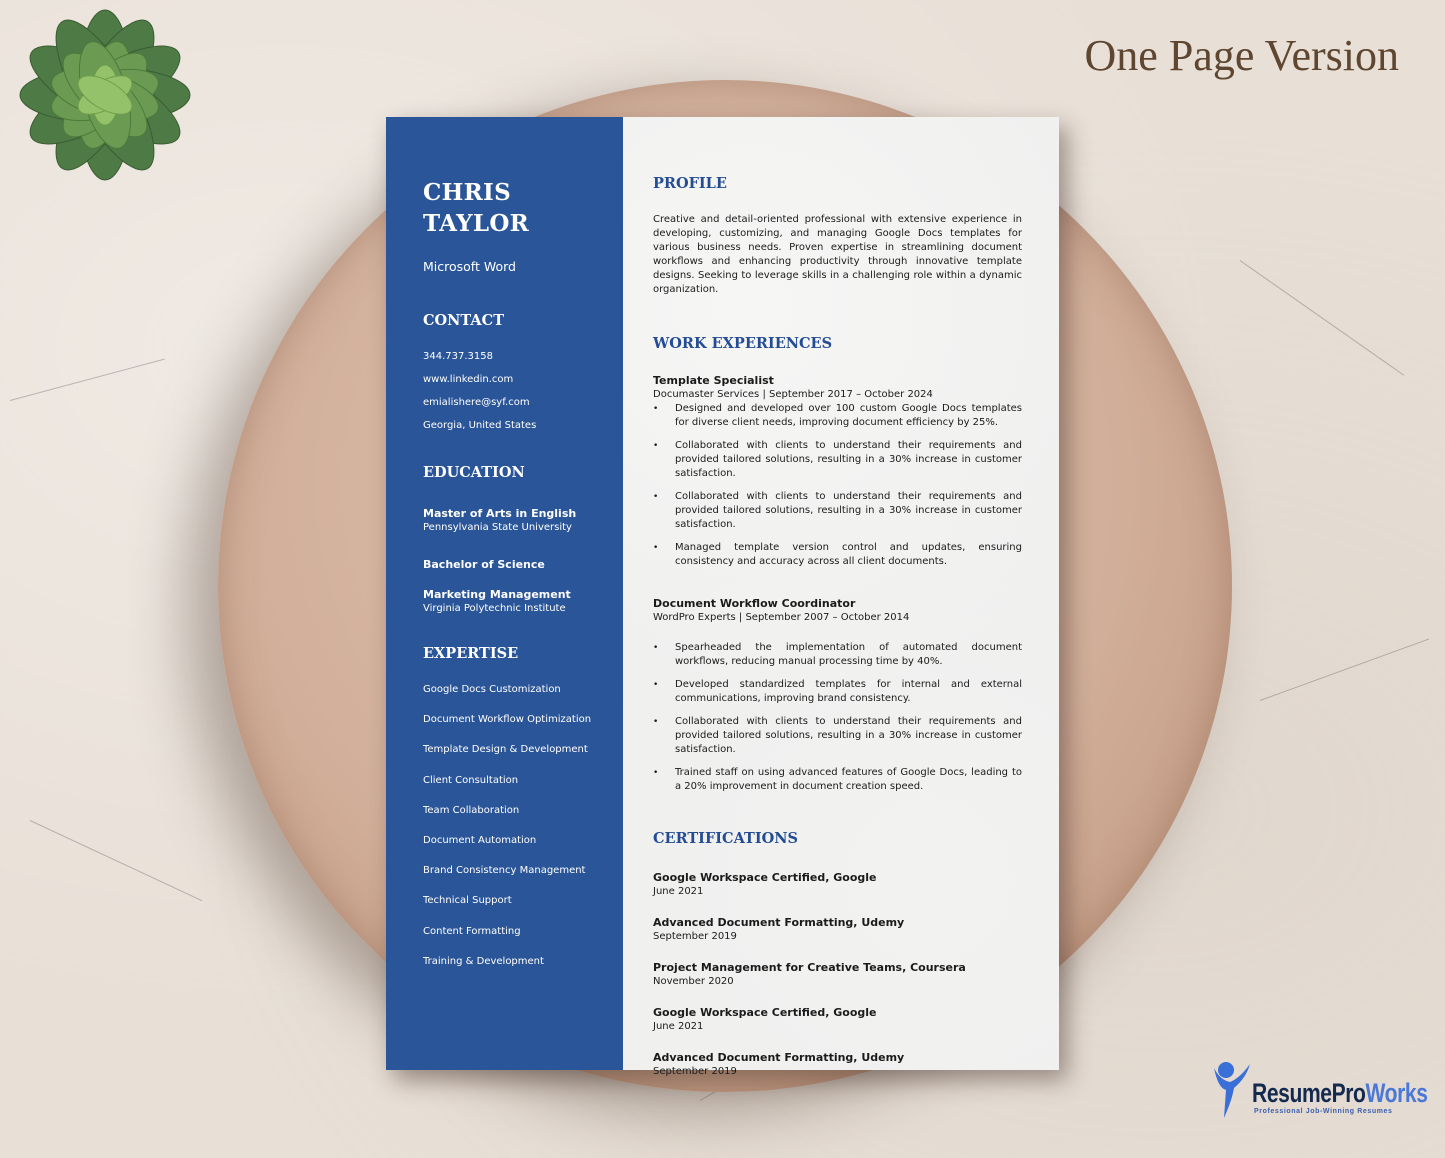 This screenshot has height=1158, width=1445. I want to click on education-school: Pennsylvania State University, so click(497, 527).